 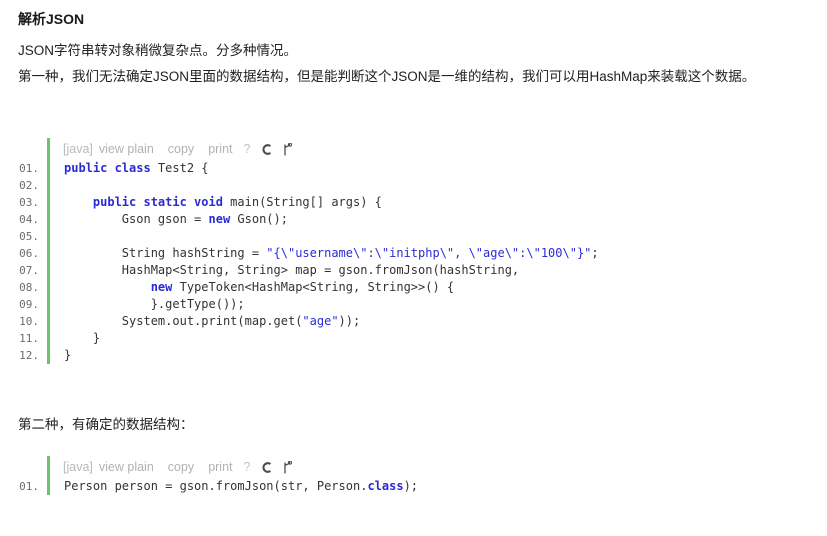 I want to click on code-token: public static void, so click(x=157, y=202).